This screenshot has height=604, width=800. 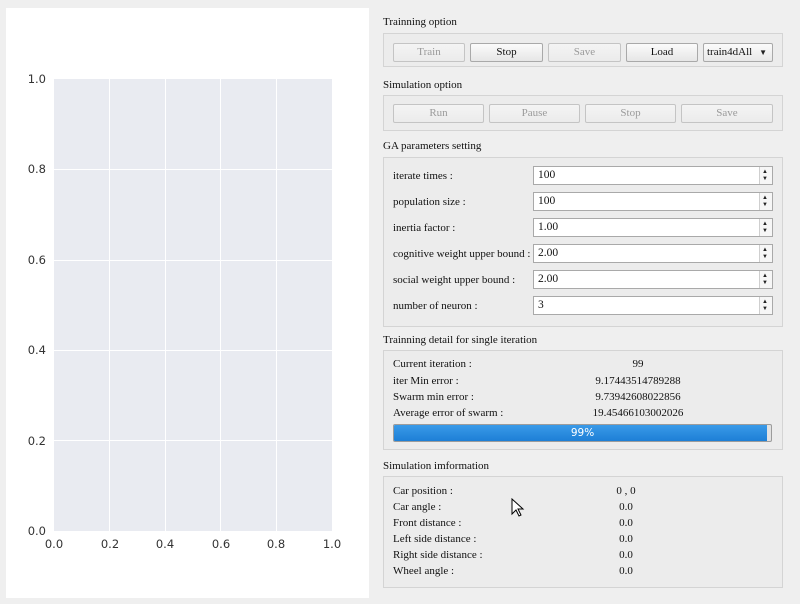 What do you see at coordinates (518, 507) in the screenshot?
I see `mouse-cursor-icon` at bounding box center [518, 507].